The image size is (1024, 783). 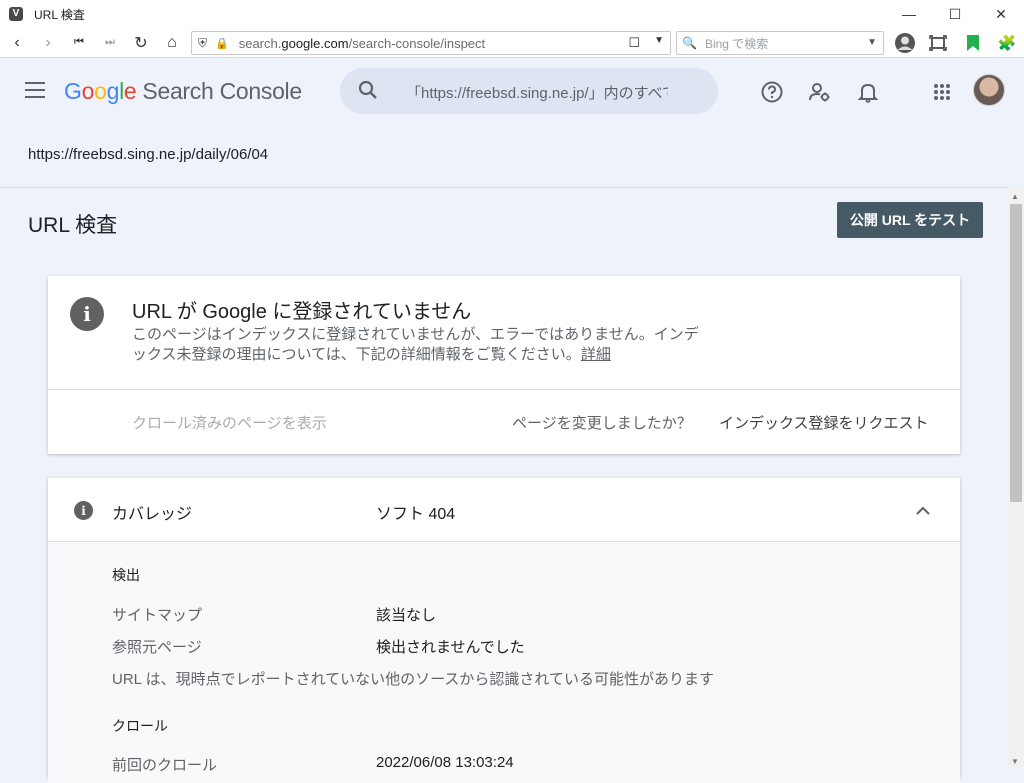 I want to click on discovery-heading: 検出, so click(x=126, y=575).